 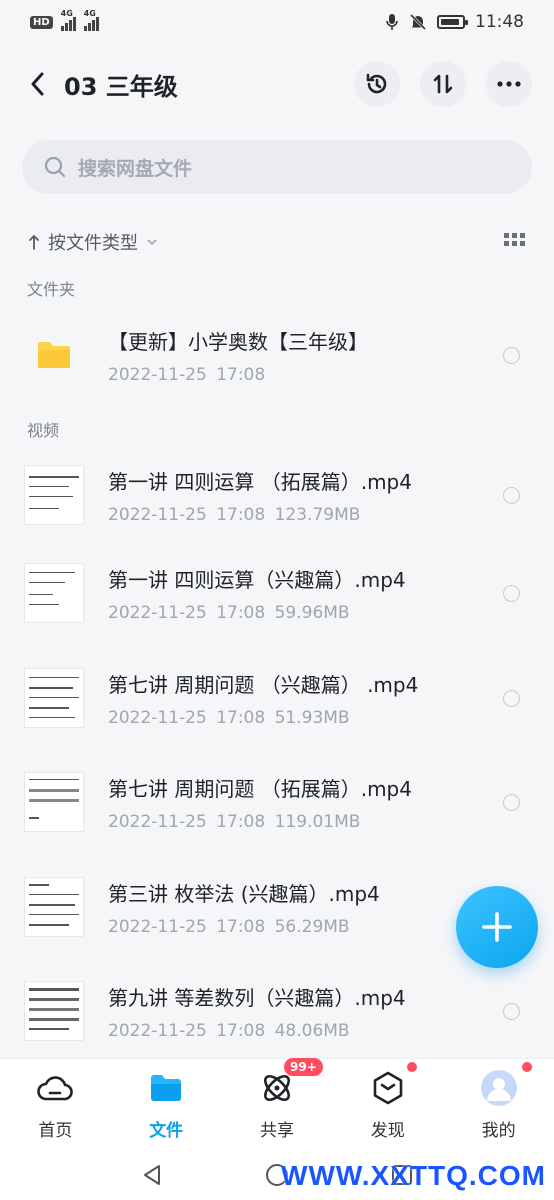 What do you see at coordinates (229, 926) in the screenshot?
I see `item-meta: 2022-11-25 17:08 56.29MB` at bounding box center [229, 926].